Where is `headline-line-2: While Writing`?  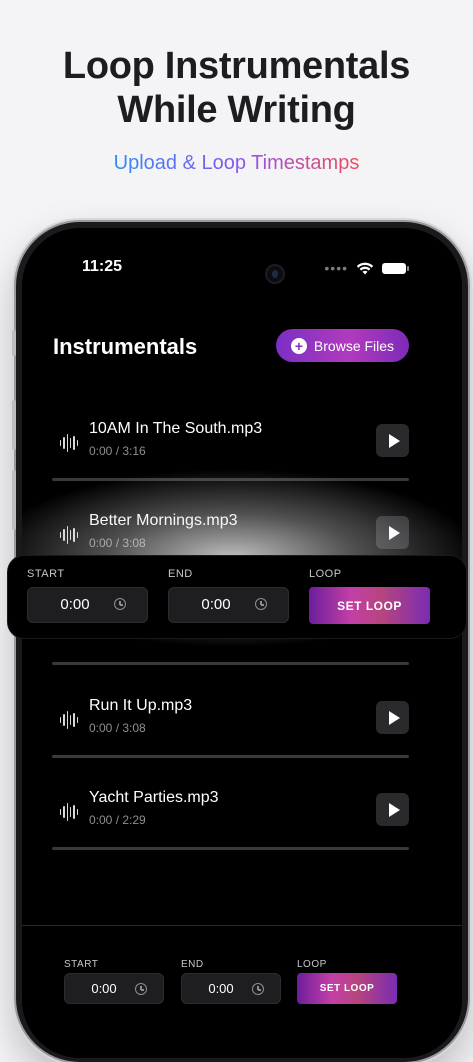 headline-line-2: While Writing is located at coordinates (236, 110).